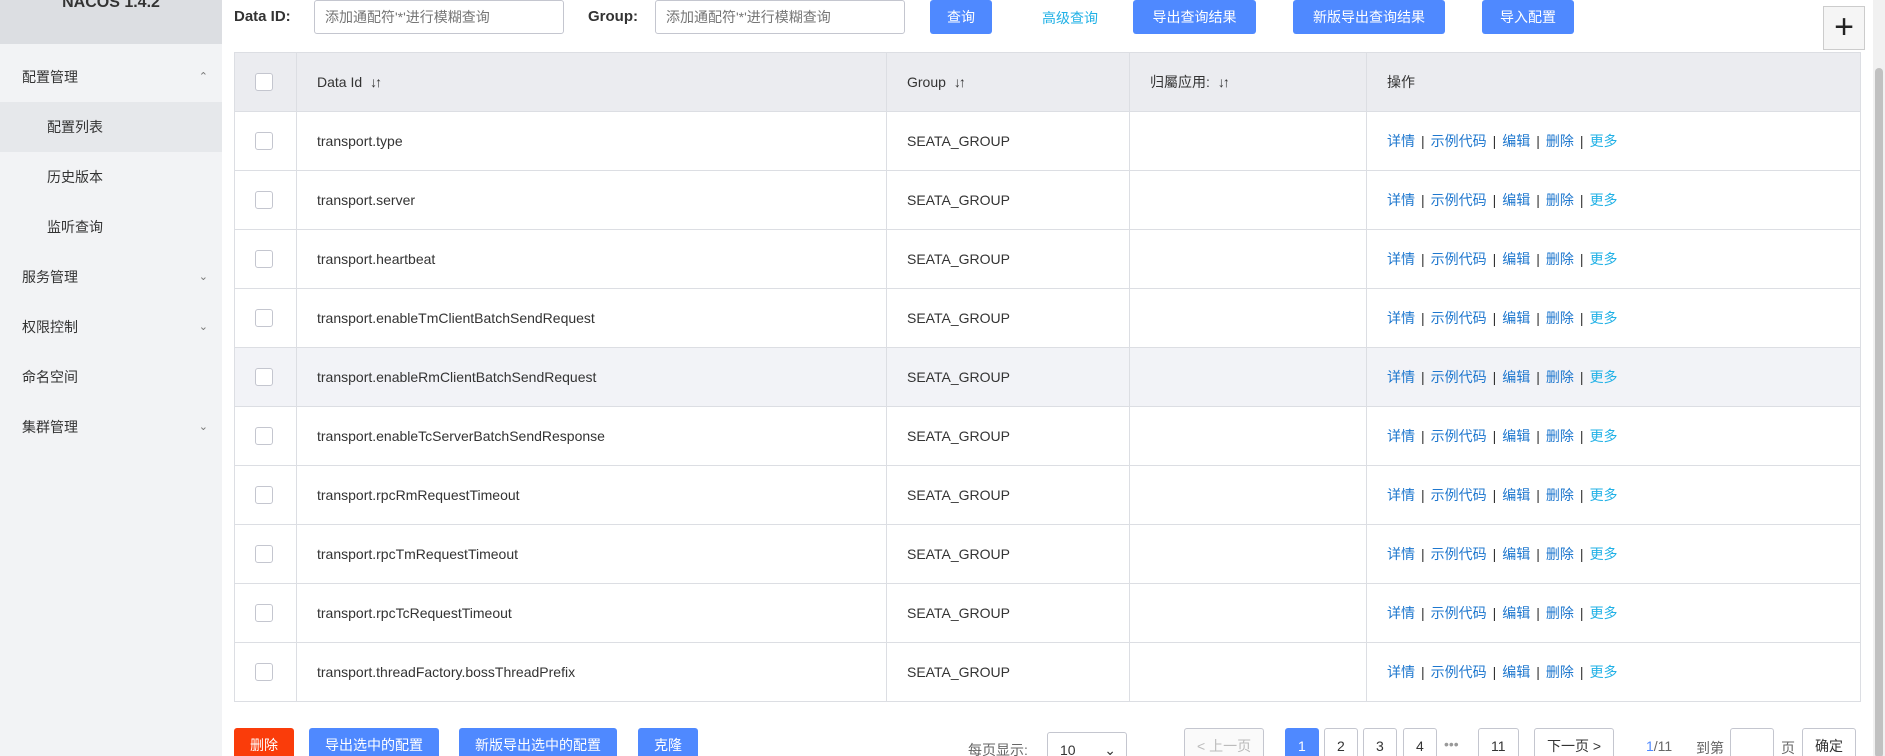 Image resolution: width=1885 pixels, height=756 pixels. Describe the element at coordinates (111, 77) in the screenshot. I see `sidebar-item-config-management: 配置管理 ⌃` at that location.